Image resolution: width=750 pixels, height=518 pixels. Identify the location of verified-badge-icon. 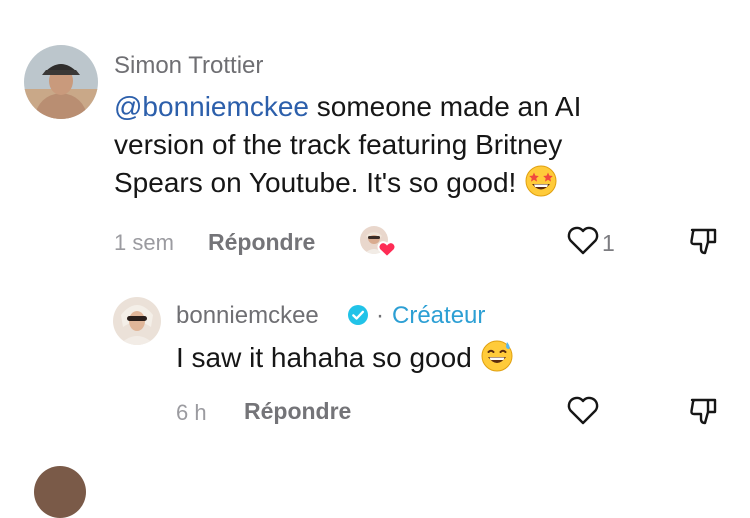
(358, 315).